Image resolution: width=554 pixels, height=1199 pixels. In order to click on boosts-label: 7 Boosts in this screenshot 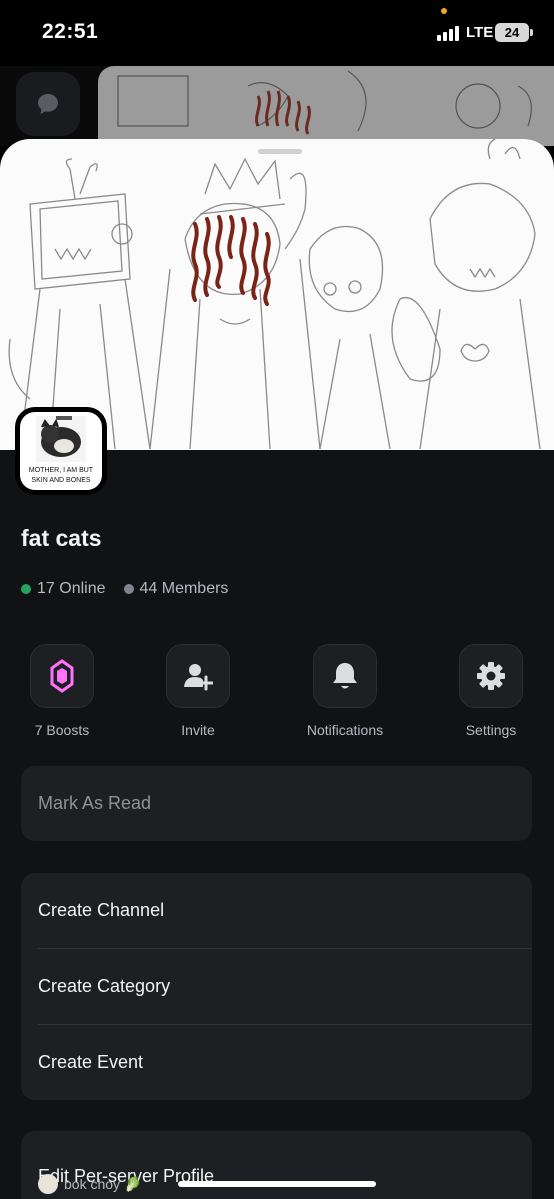, I will do `click(62, 730)`.